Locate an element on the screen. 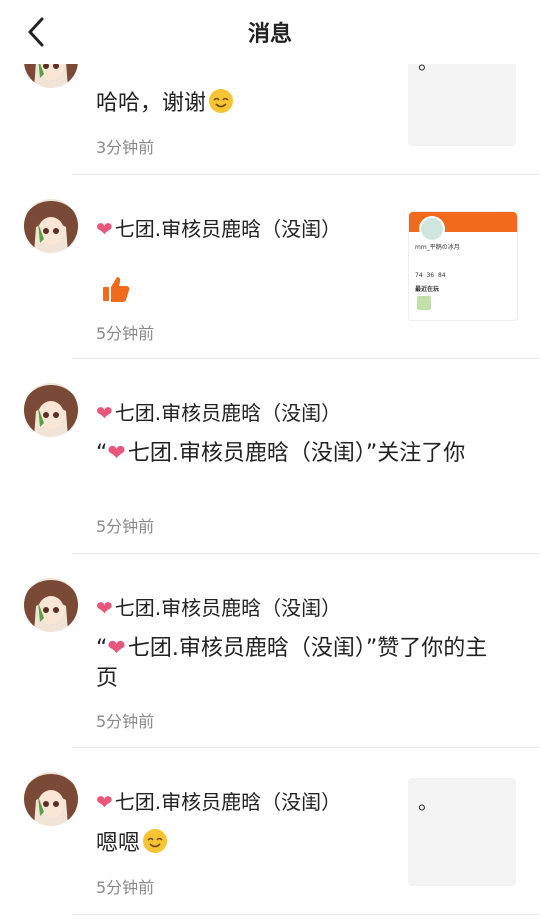 The image size is (540, 920). thumbs-up-icon is located at coordinates (116, 289).